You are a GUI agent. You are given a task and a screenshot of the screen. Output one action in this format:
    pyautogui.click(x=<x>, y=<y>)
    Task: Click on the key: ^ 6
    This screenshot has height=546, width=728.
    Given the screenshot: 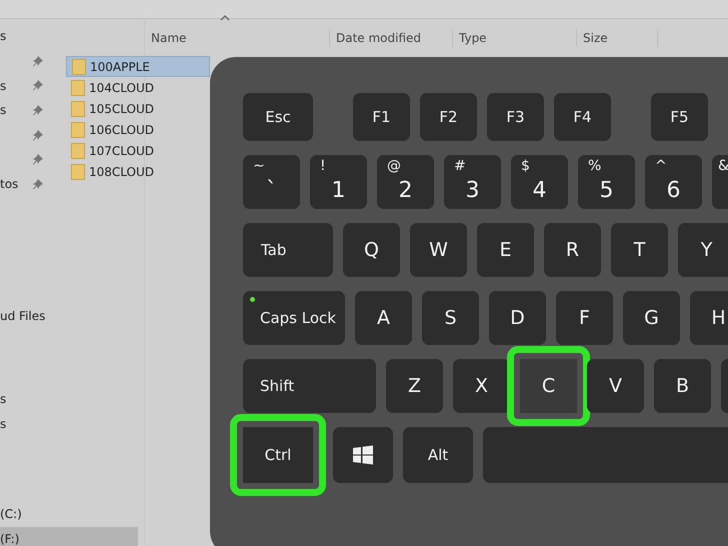 What is the action you would take?
    pyautogui.click(x=673, y=182)
    